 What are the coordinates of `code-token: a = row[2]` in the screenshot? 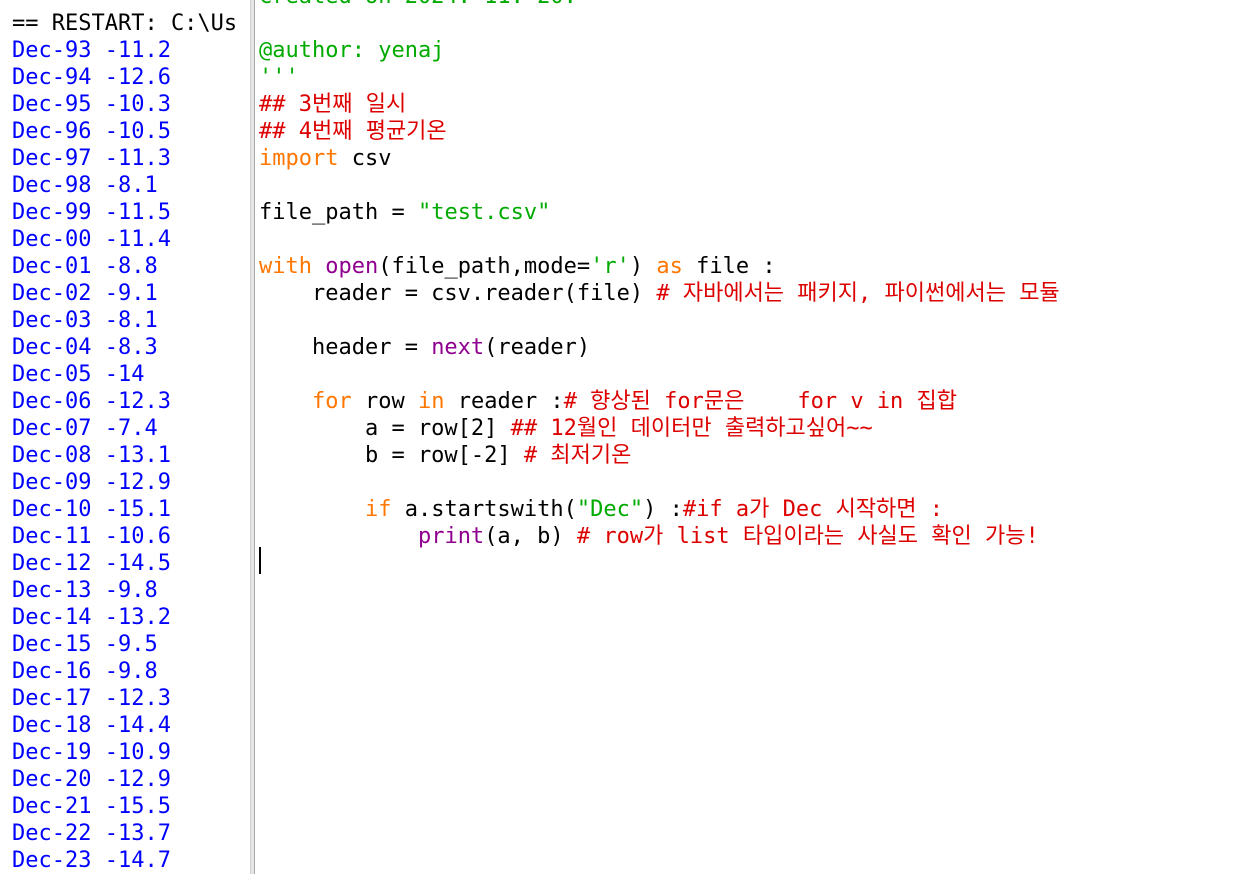 It's located at (385, 428).